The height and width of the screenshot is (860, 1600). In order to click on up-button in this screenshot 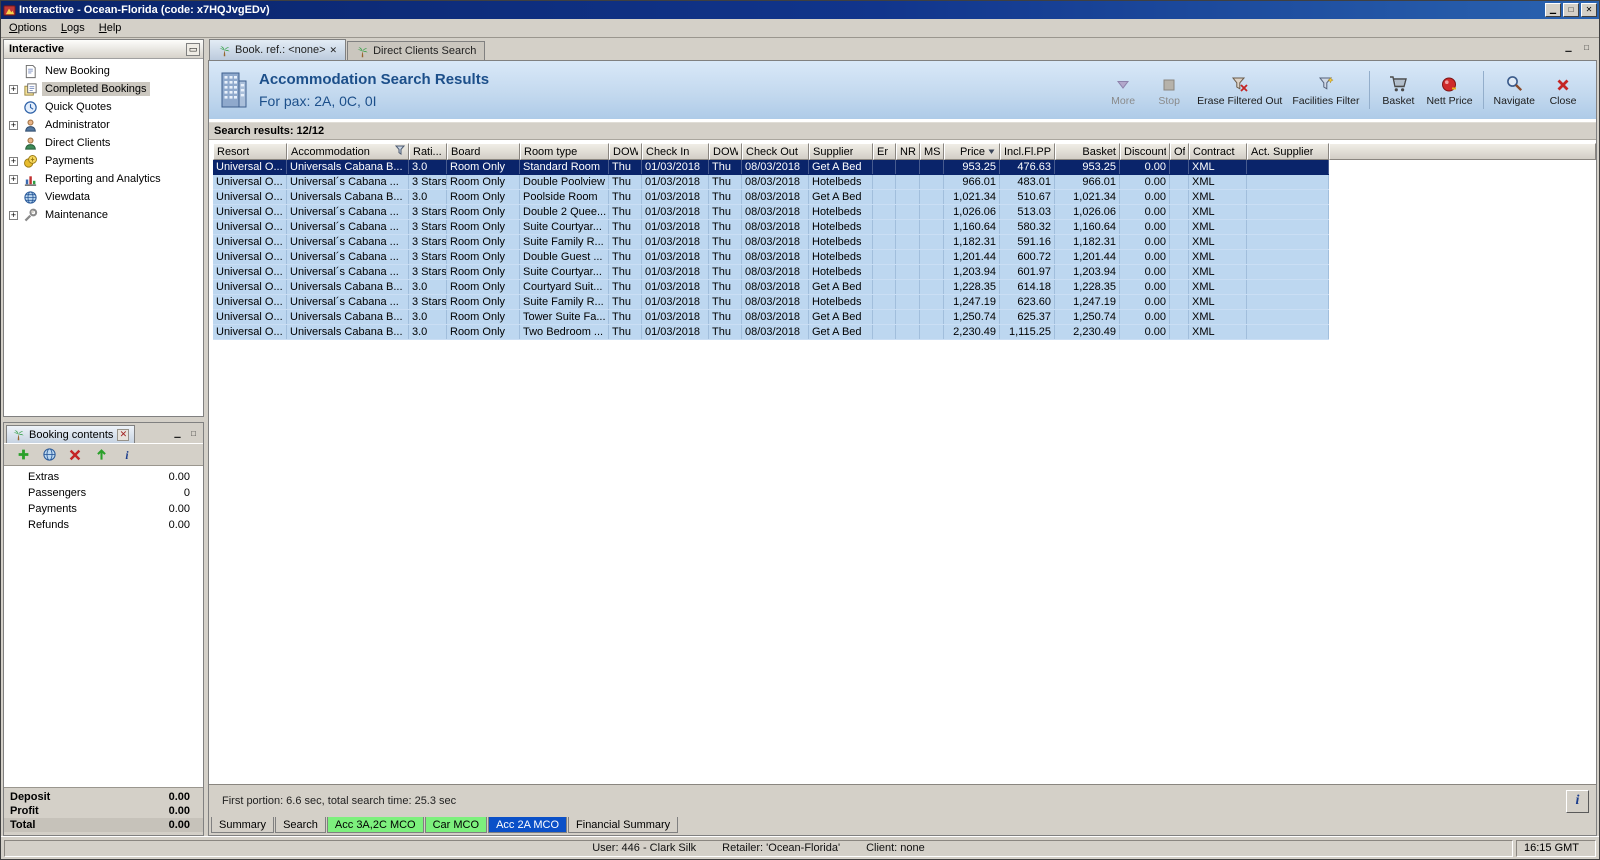, I will do `click(101, 455)`.